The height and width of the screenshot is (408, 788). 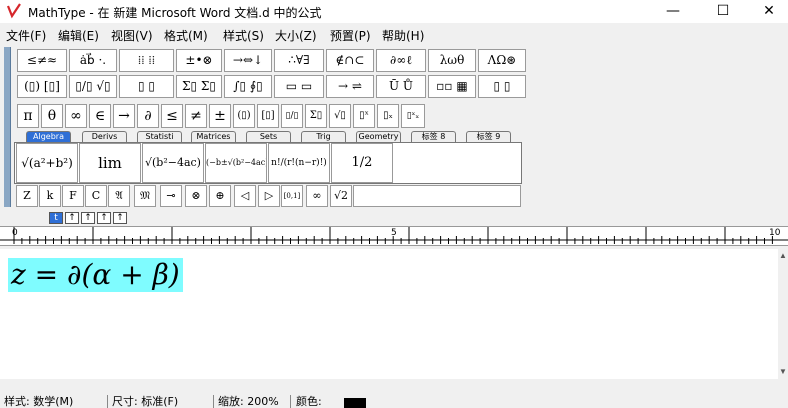 I want to click on tiny-bar-item-up-3: ↑, so click(x=104, y=218).